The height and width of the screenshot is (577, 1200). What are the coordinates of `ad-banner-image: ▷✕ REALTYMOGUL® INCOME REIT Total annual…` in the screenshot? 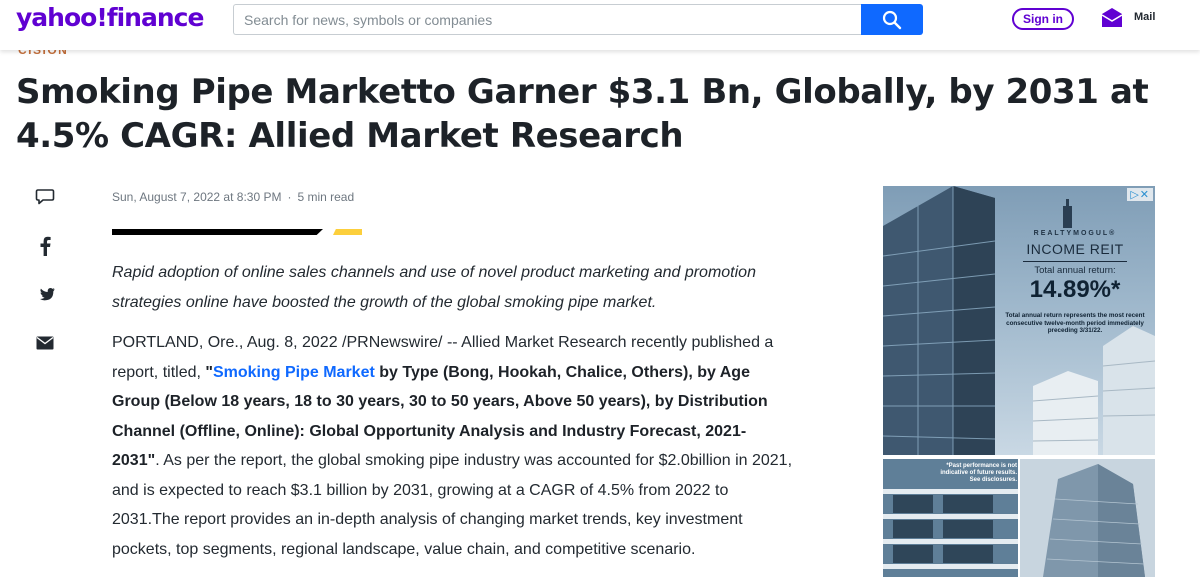 It's located at (1019, 320).